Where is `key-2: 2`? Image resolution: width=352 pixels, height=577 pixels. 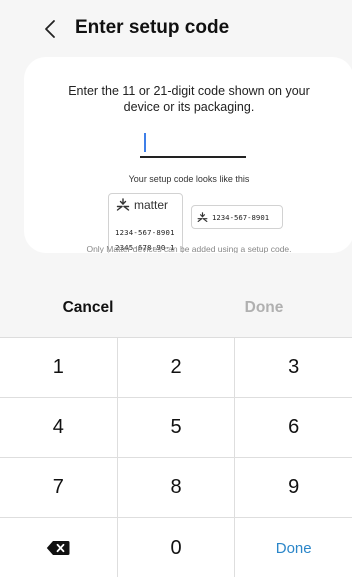
key-2: 2 is located at coordinates (177, 367).